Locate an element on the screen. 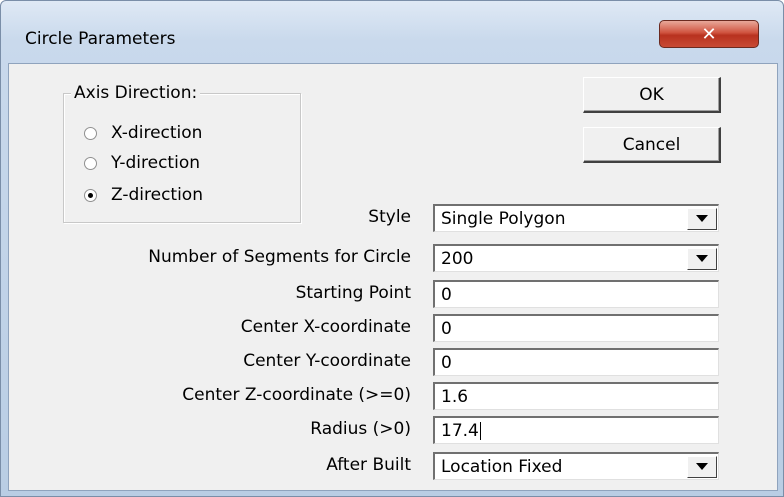 The height and width of the screenshot is (497, 784). radio-y-direction-label: Y-direction is located at coordinates (156, 163).